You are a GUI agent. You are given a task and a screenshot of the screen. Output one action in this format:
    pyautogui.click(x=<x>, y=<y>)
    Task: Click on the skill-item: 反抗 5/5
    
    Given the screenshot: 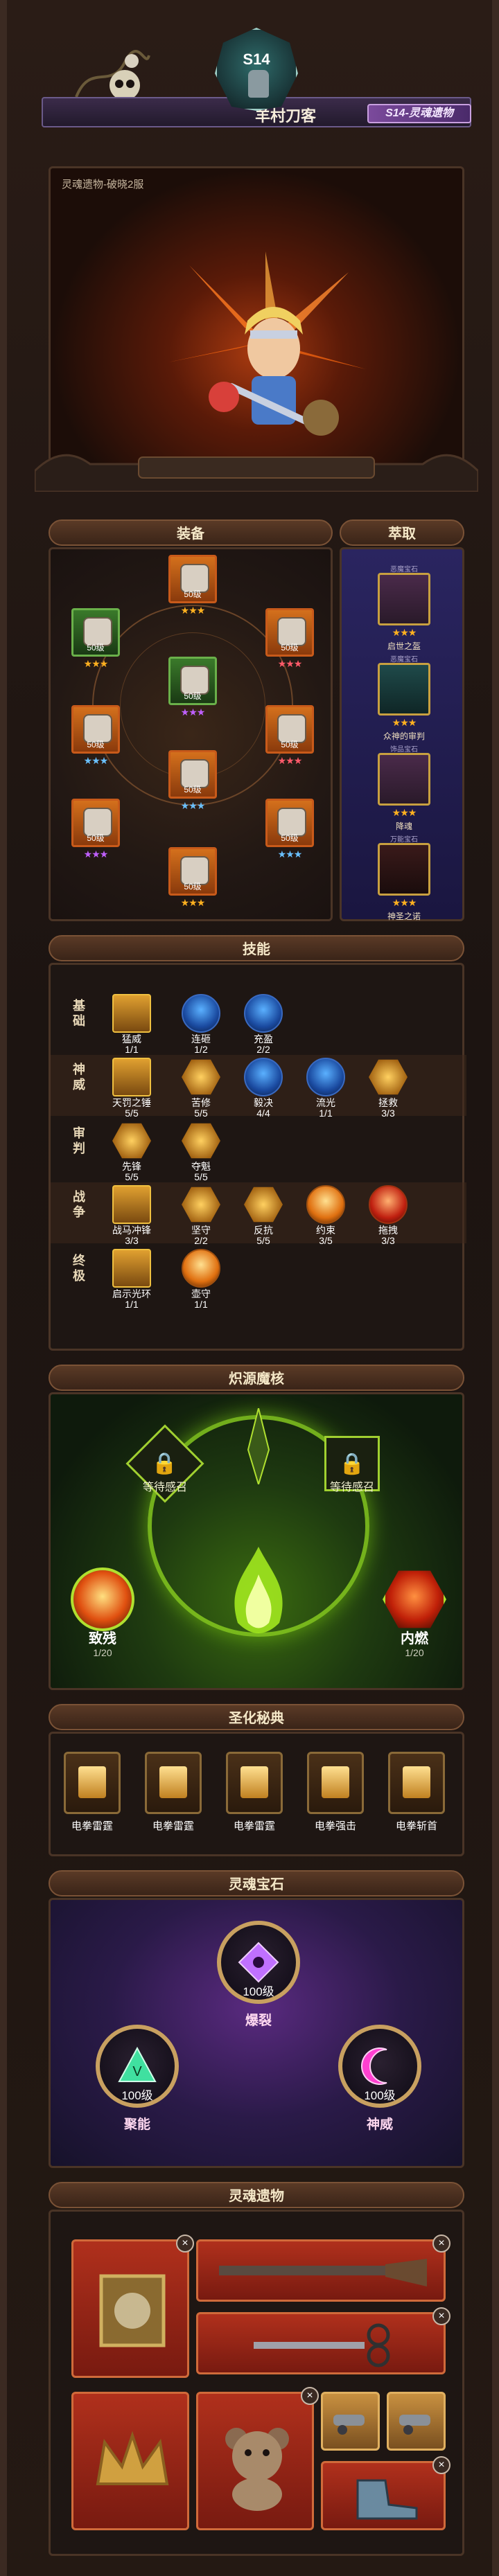 What is the action you would take?
    pyautogui.click(x=263, y=1215)
    